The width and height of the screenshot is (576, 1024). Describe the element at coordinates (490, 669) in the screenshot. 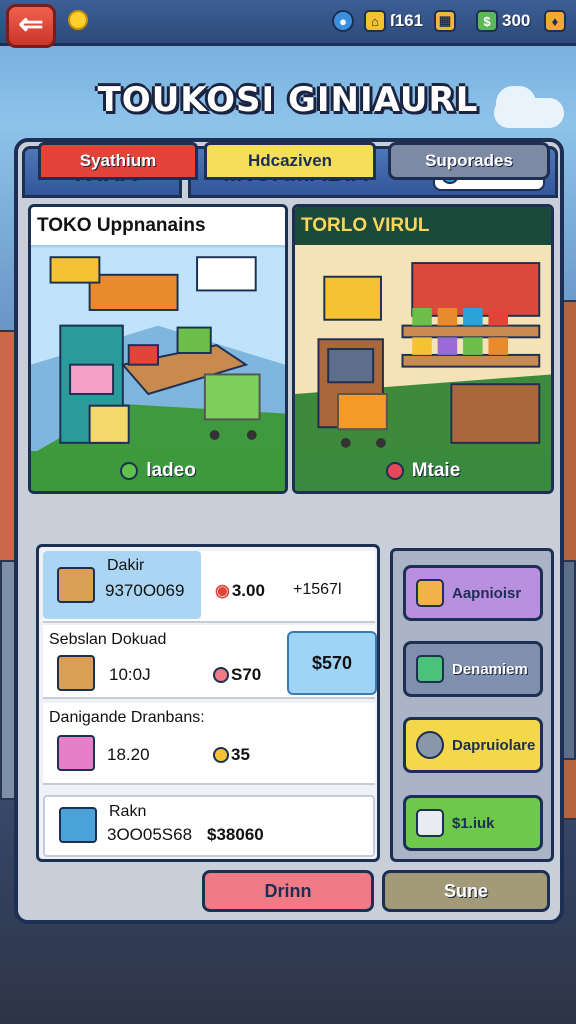

I see `button-label: Denamiem` at that location.